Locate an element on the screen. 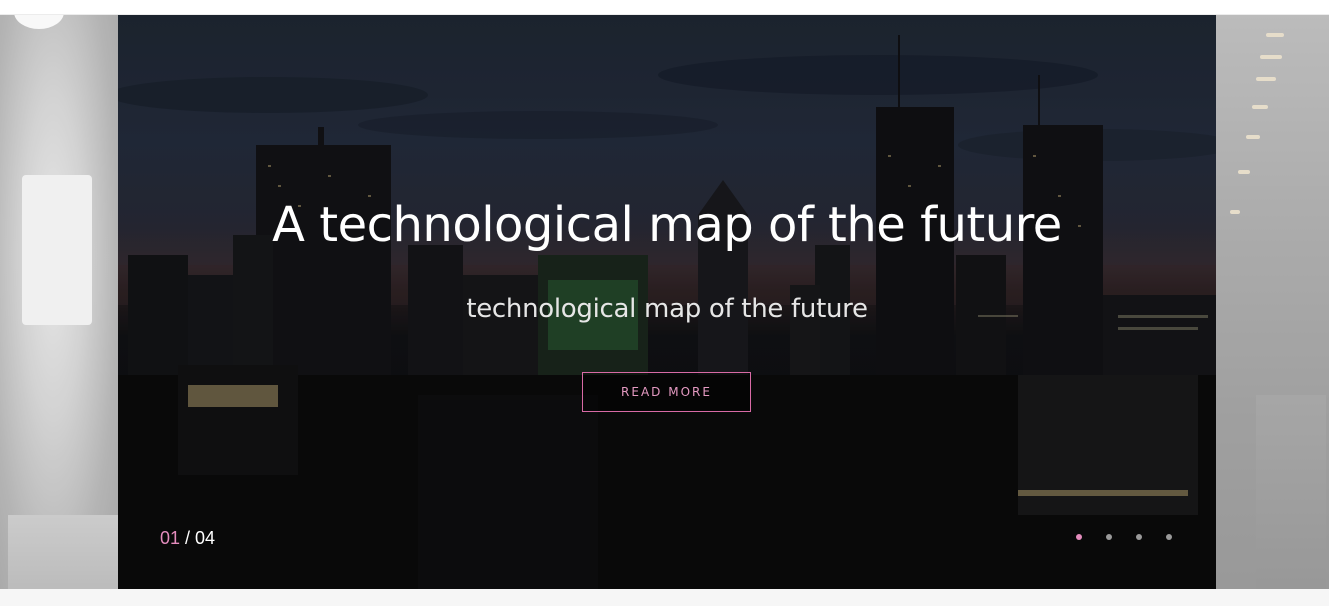 The image size is (1329, 606). slide-counter: 01 / 04 is located at coordinates (187, 538).